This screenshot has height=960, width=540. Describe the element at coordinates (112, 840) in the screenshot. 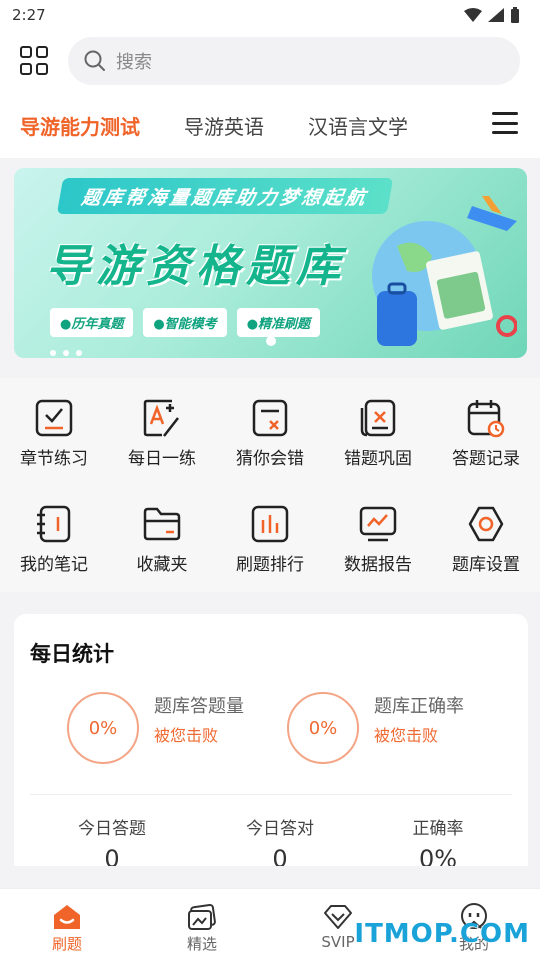

I see `metric-today-answered: 今日答题 0` at that location.